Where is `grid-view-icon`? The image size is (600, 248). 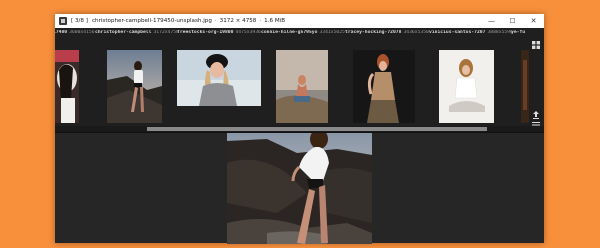
grid-view-icon is located at coordinates (536, 45).